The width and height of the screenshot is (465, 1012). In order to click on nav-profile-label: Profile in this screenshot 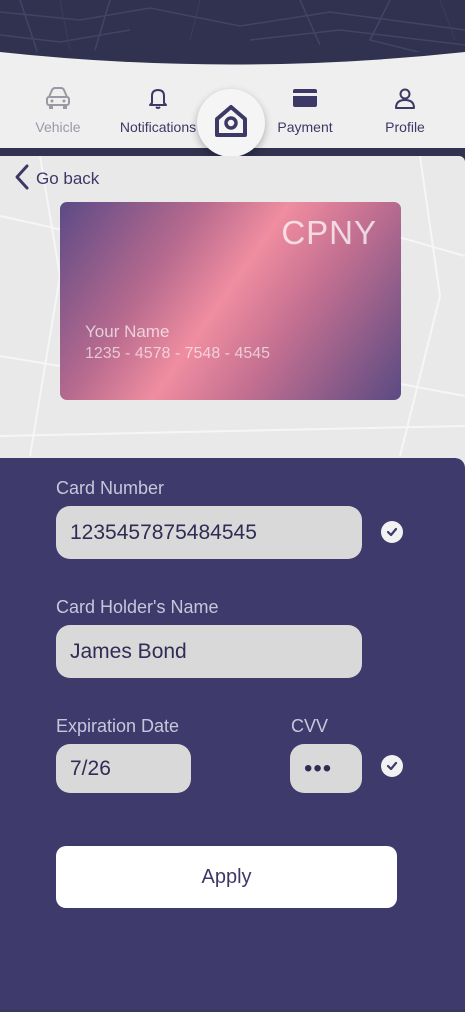, I will do `click(405, 127)`.